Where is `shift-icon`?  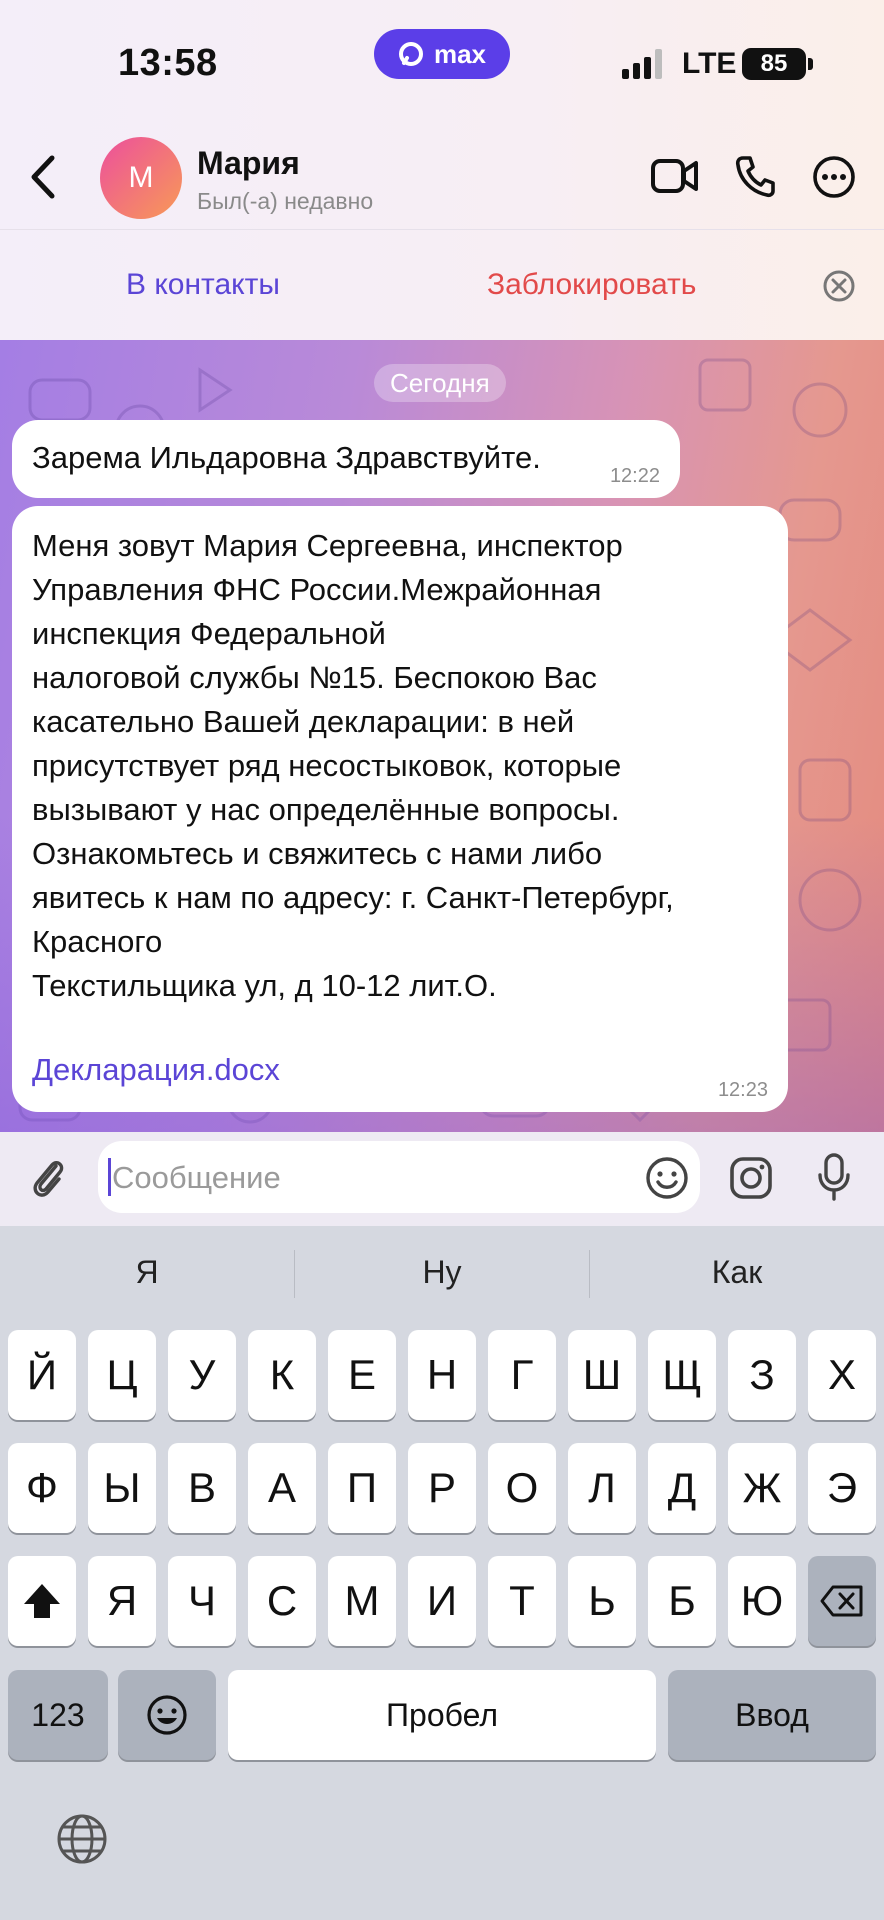
shift-icon is located at coordinates (42, 1601).